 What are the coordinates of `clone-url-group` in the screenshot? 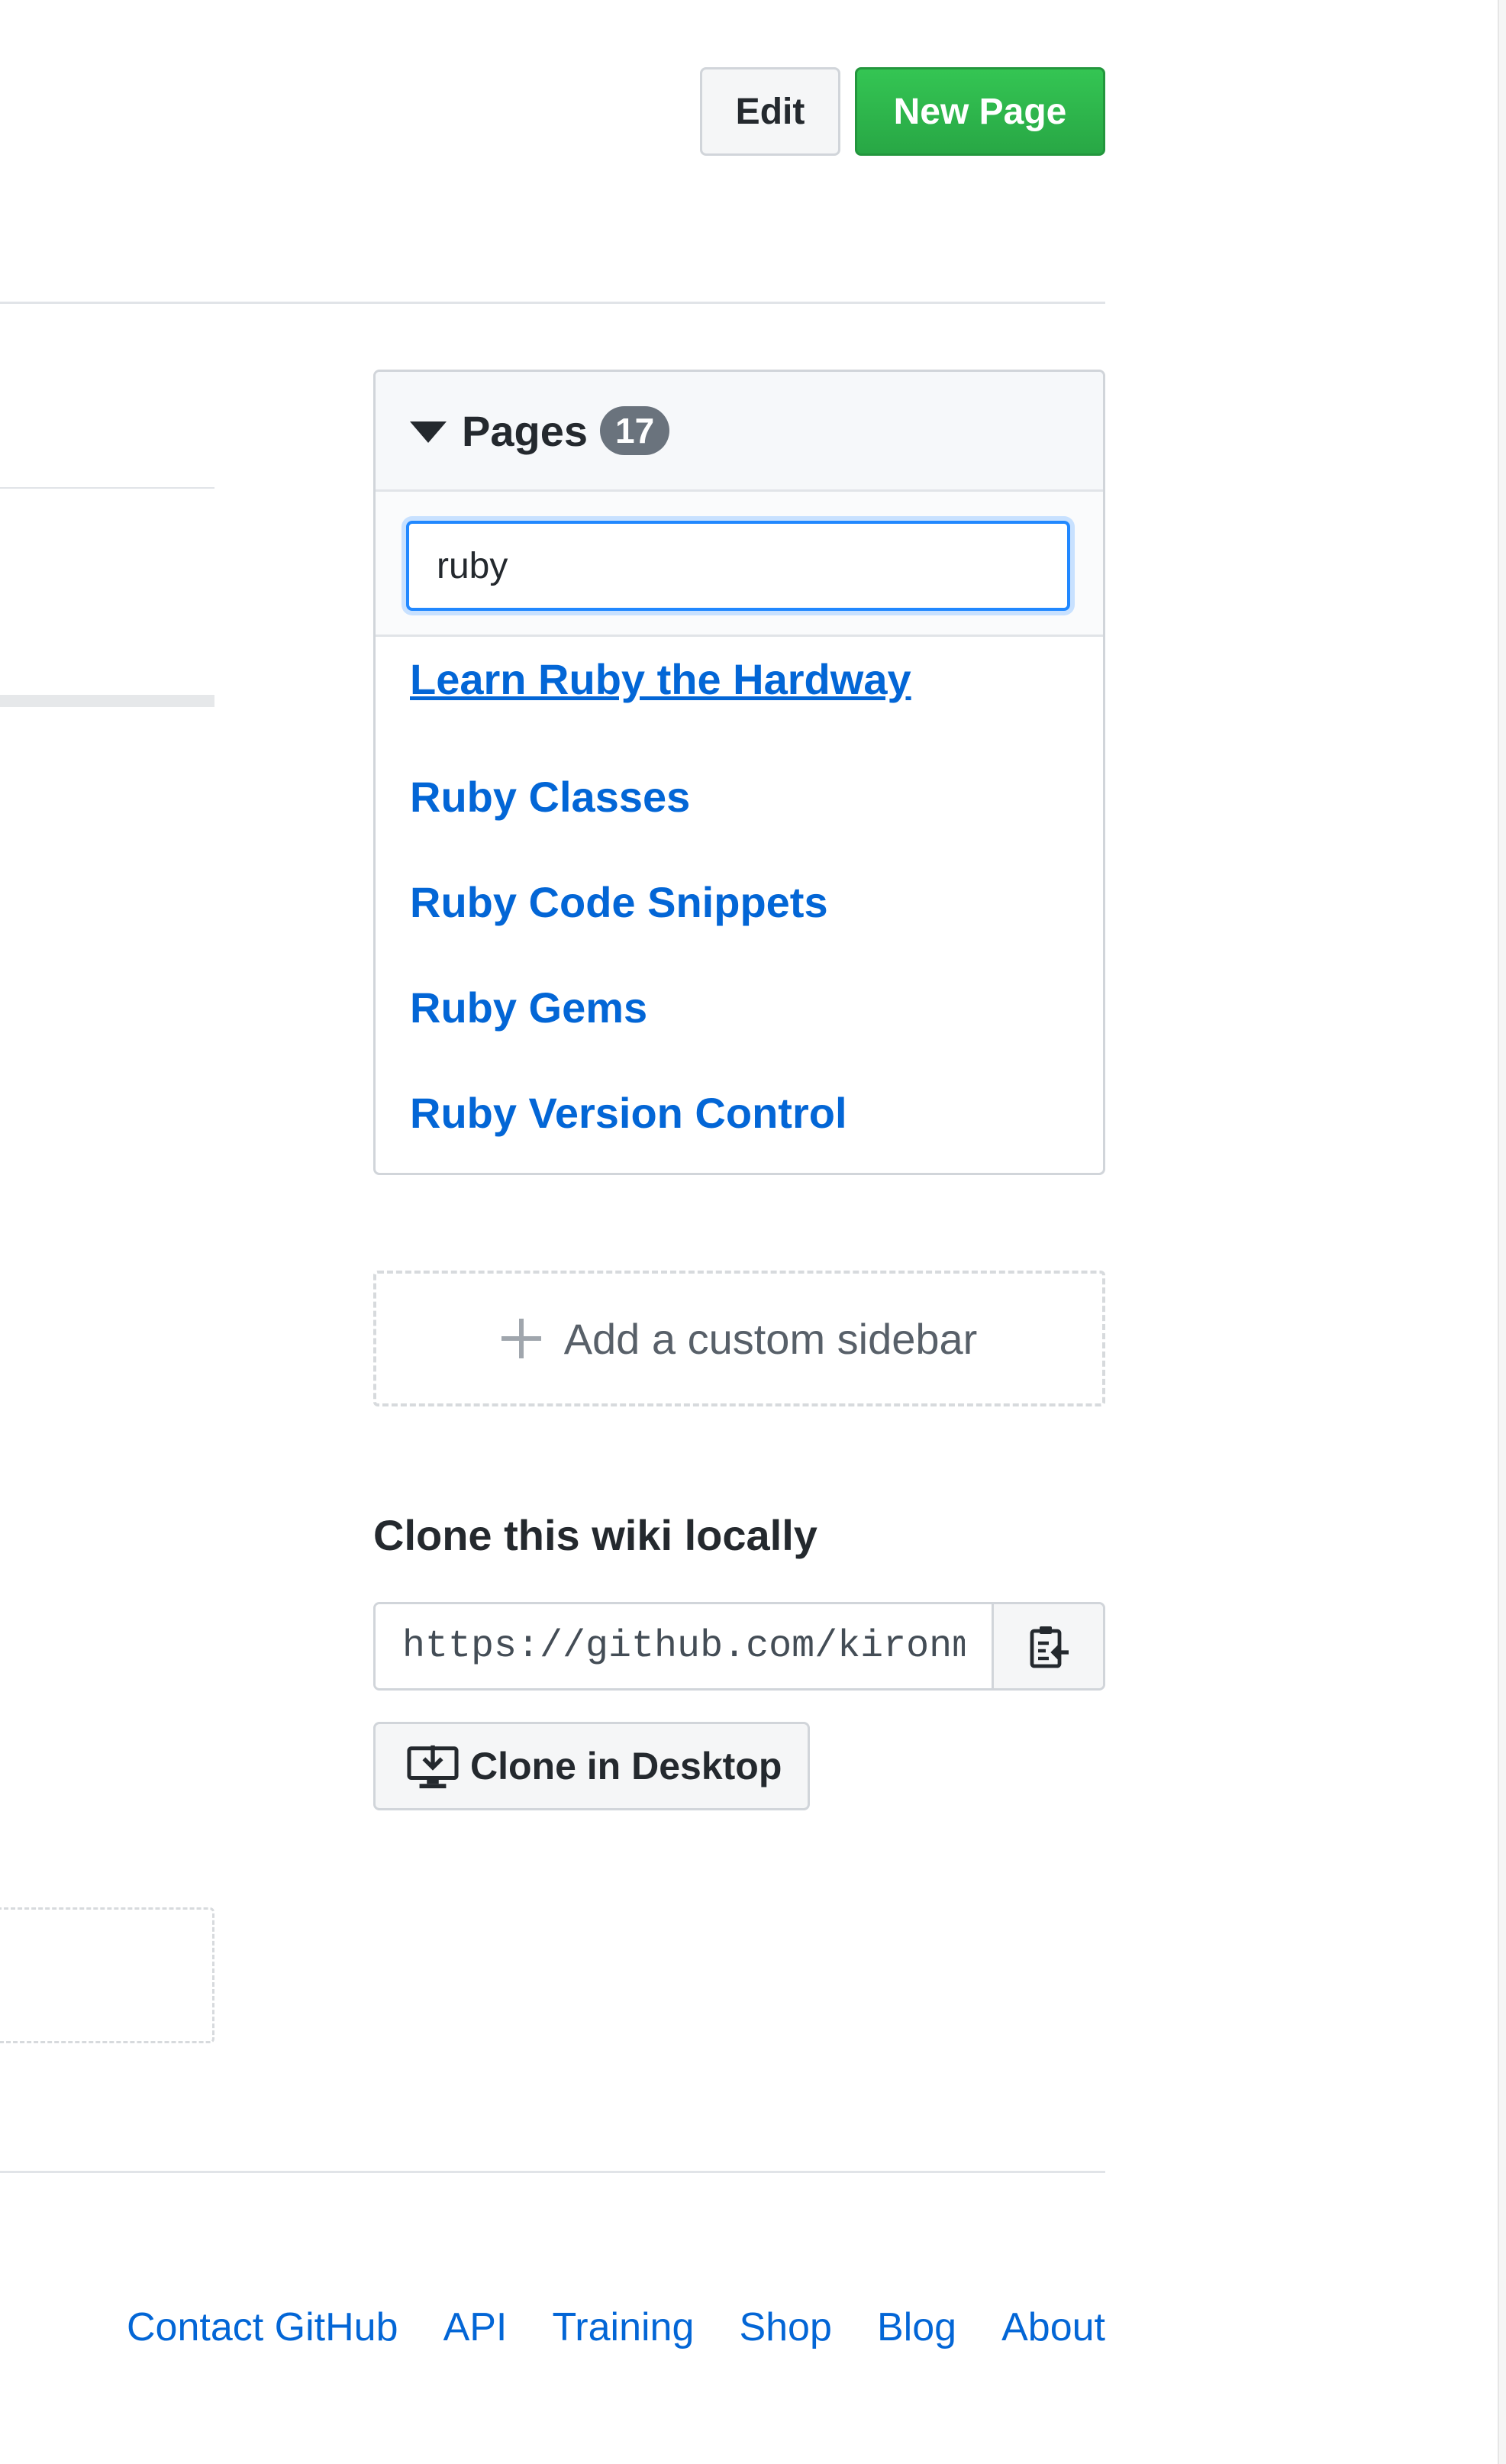 It's located at (739, 1646).